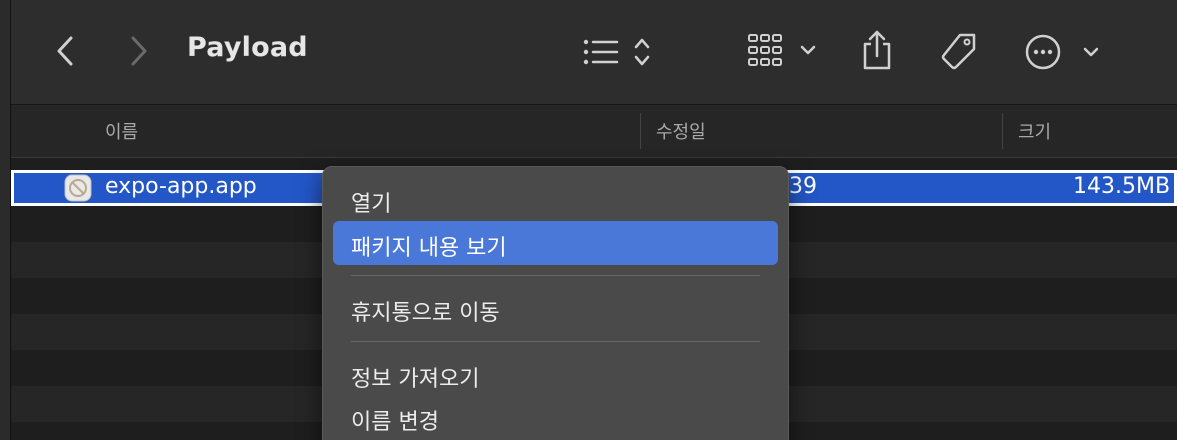 This screenshot has width=1177, height=440. Describe the element at coordinates (555, 308) in the screenshot. I see `menu-item-move-to-trash: 휴지통으로 이동` at that location.